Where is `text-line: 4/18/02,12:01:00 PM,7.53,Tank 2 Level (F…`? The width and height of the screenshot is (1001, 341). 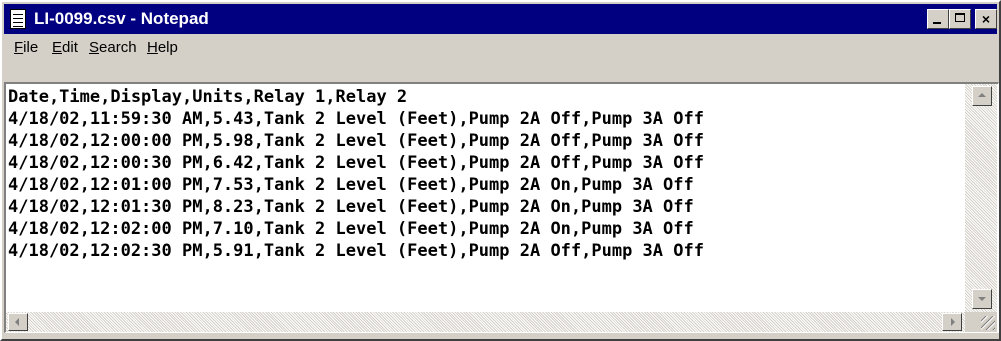
text-line: 4/18/02,12:01:00 PM,7.53,Tank 2 Level (F… is located at coordinates (486, 185).